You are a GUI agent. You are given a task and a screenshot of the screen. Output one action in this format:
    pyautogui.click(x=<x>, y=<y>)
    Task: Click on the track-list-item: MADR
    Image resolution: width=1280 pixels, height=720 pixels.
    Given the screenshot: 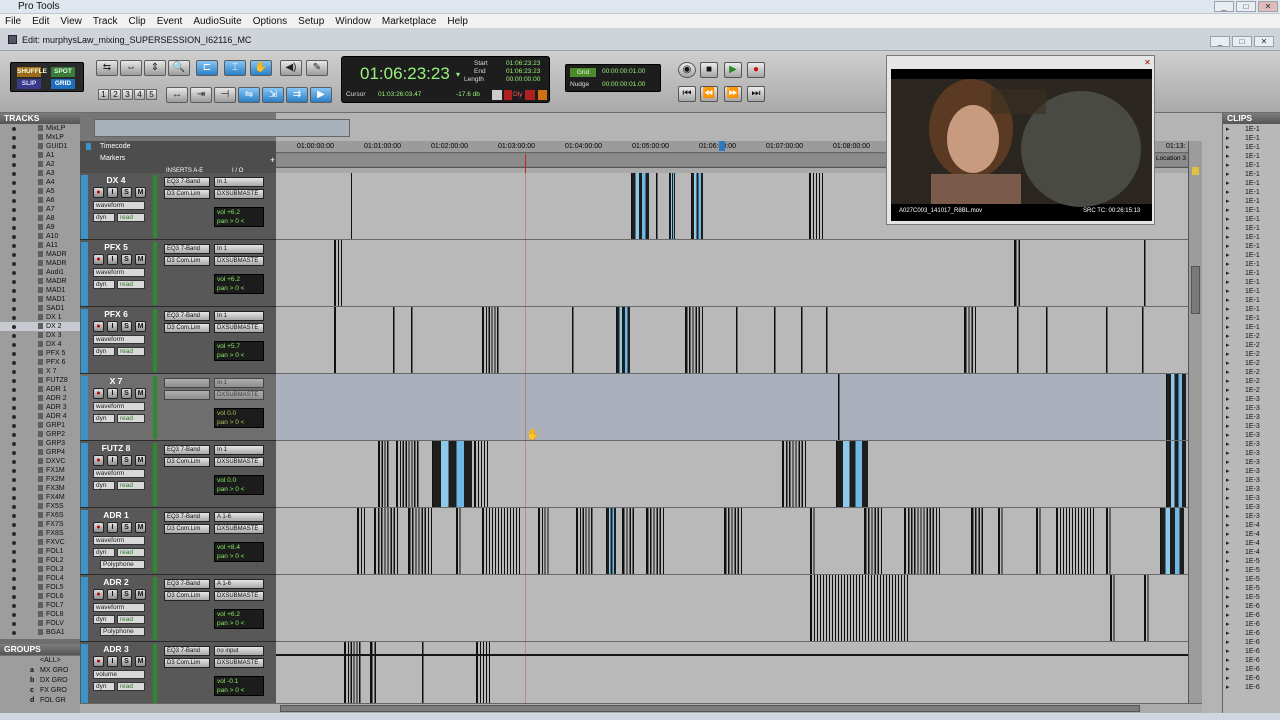 What is the action you would take?
    pyautogui.click(x=40, y=281)
    